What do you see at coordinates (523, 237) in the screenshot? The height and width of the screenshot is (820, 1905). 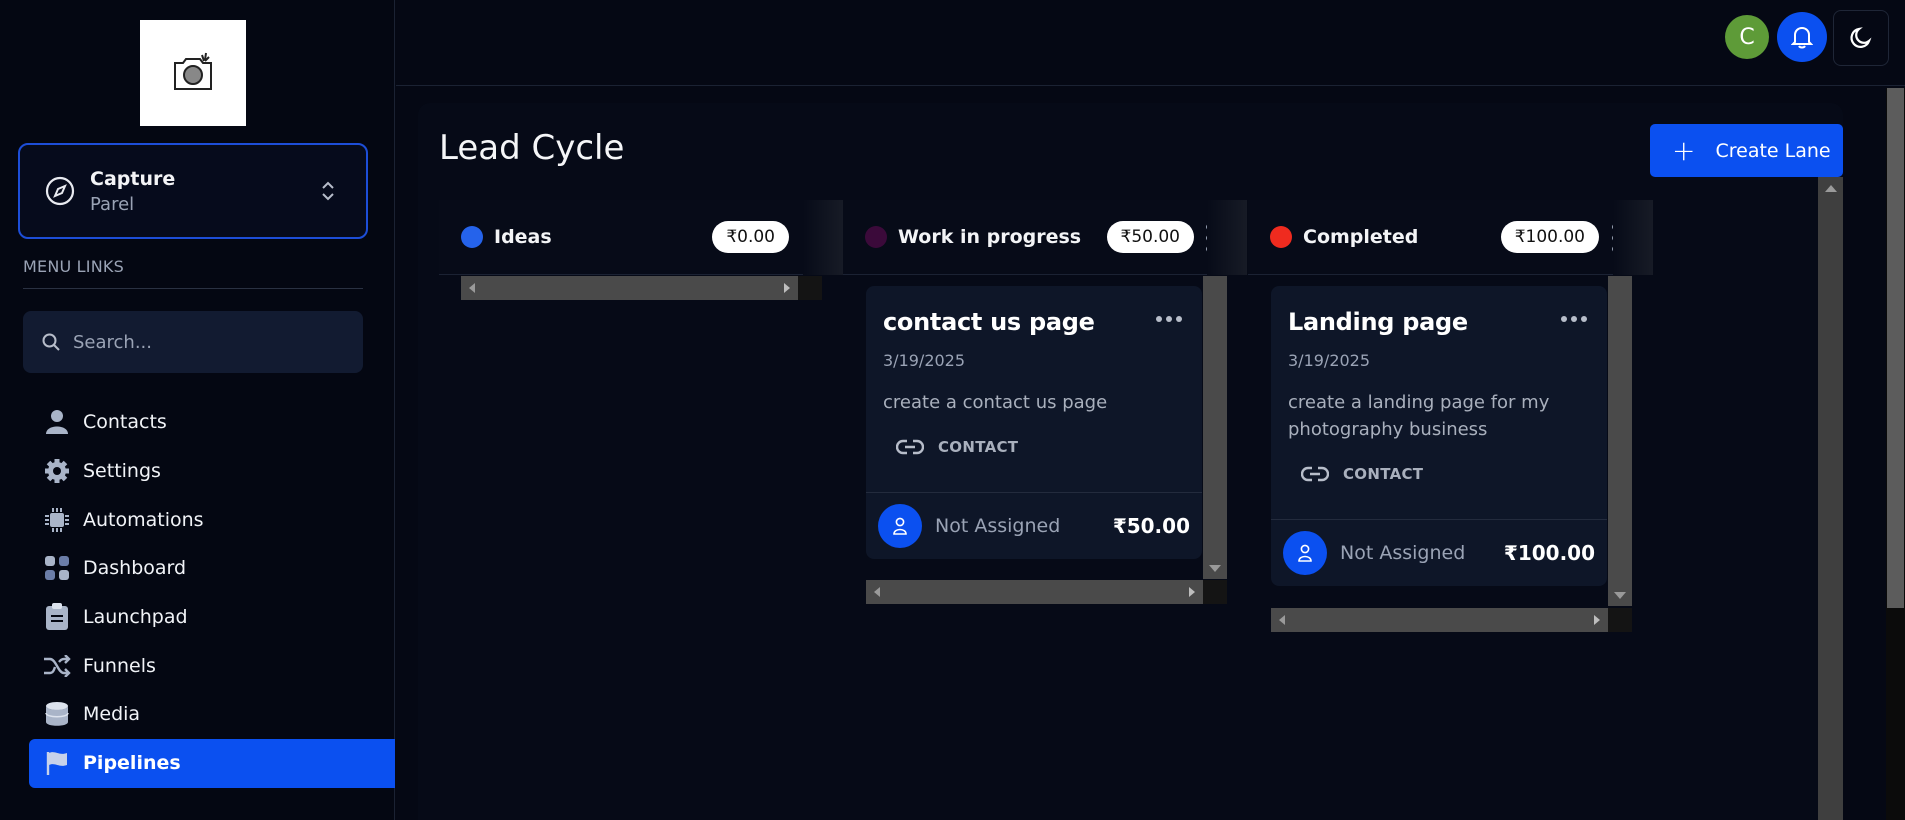 I see `lane-name: Ideas` at bounding box center [523, 237].